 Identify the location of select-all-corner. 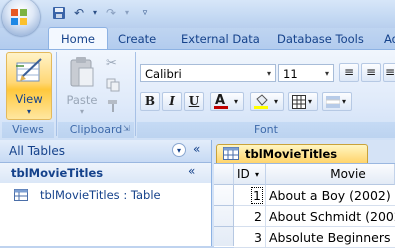
(224, 174).